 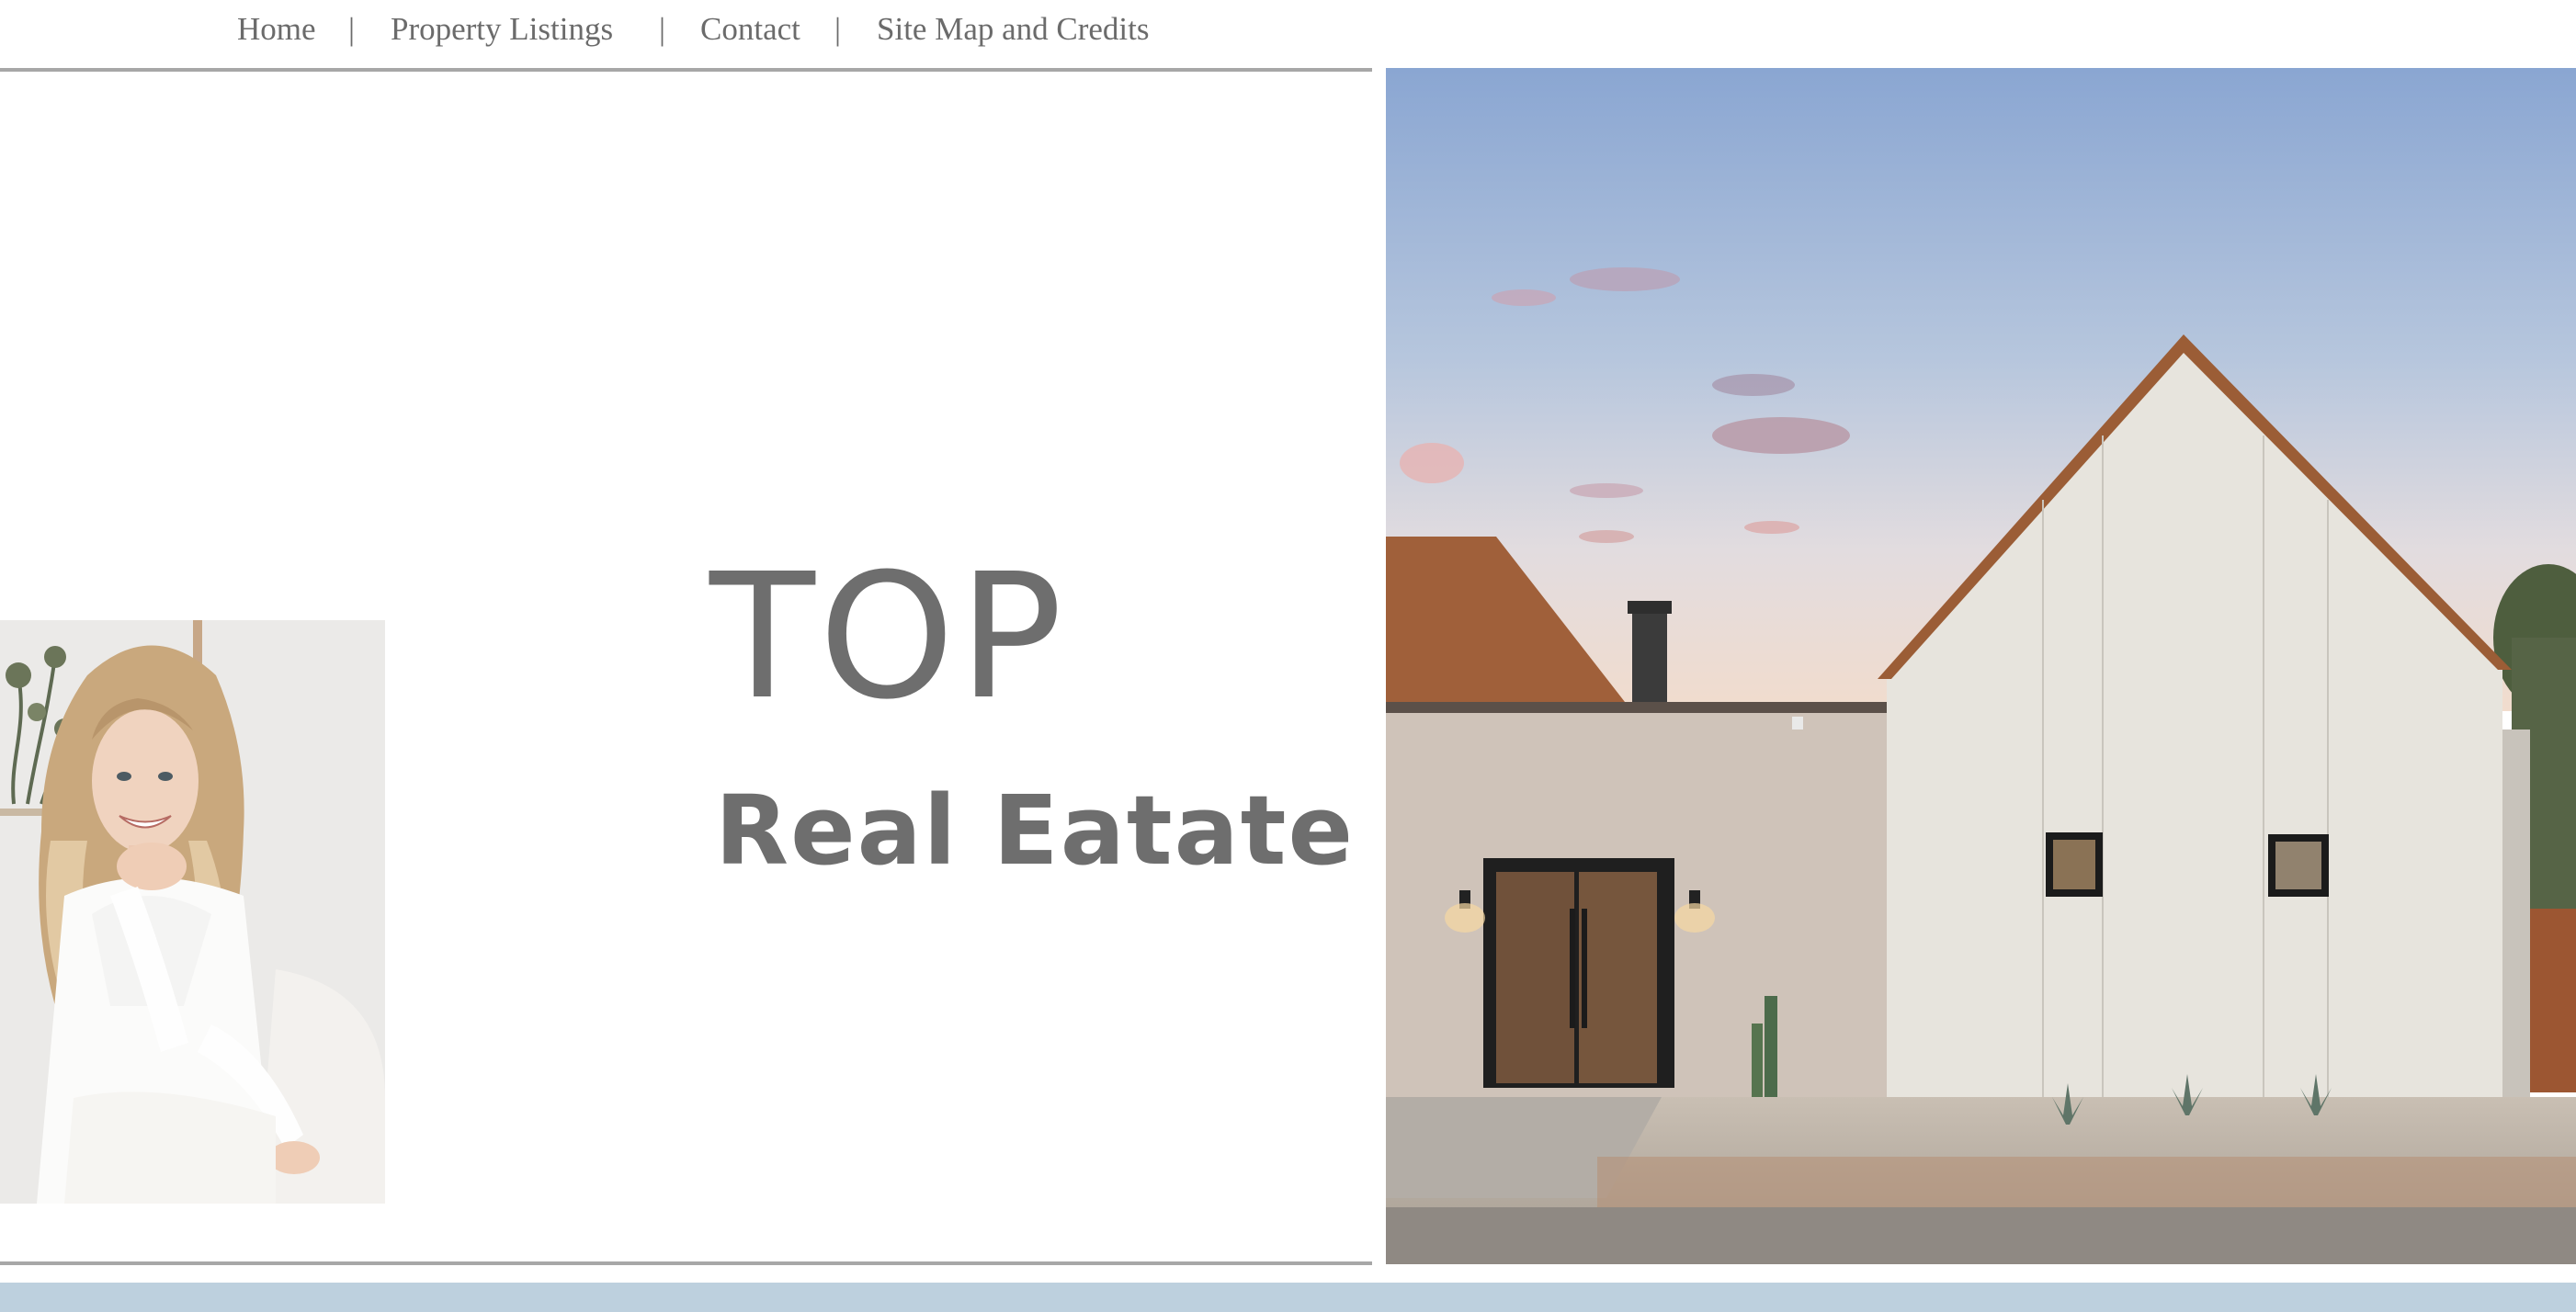 What do you see at coordinates (1013, 29) in the screenshot?
I see `nav-link-site-map-credits: Site Map and Credits` at bounding box center [1013, 29].